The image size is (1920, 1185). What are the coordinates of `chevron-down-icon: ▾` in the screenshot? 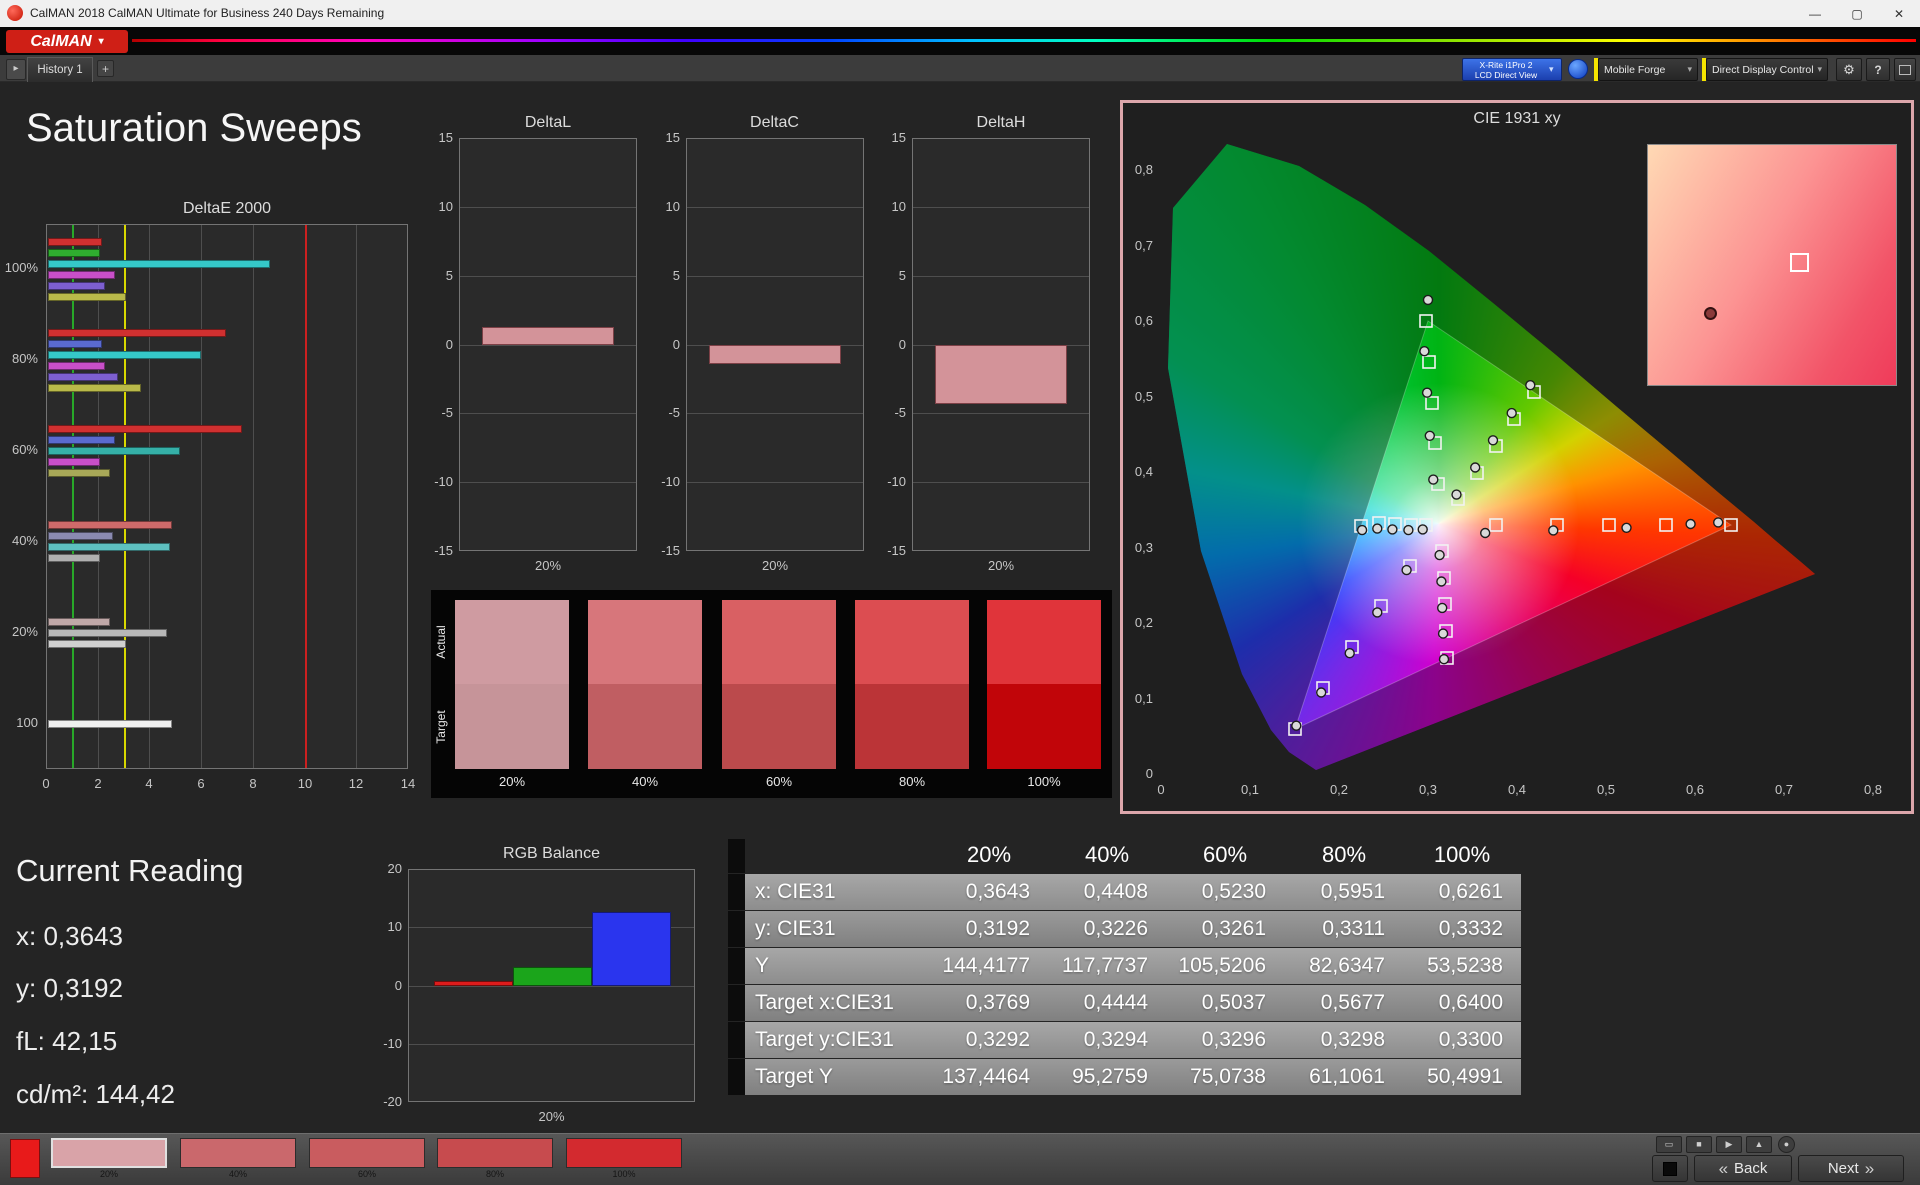 It's located at (101, 41).